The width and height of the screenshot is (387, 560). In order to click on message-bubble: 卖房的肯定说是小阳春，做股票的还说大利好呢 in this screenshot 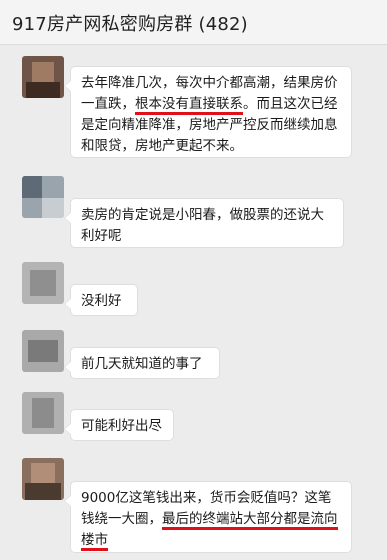, I will do `click(204, 223)`.